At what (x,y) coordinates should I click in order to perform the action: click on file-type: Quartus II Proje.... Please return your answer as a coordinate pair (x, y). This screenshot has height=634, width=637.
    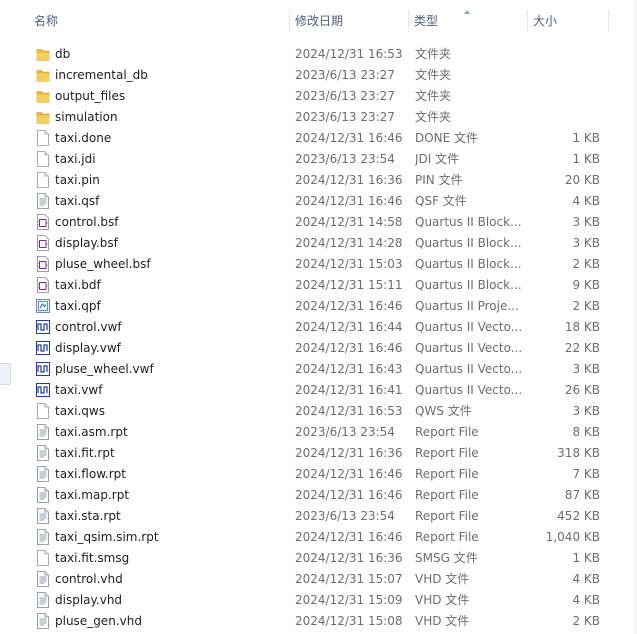
    Looking at the image, I should click on (467, 306).